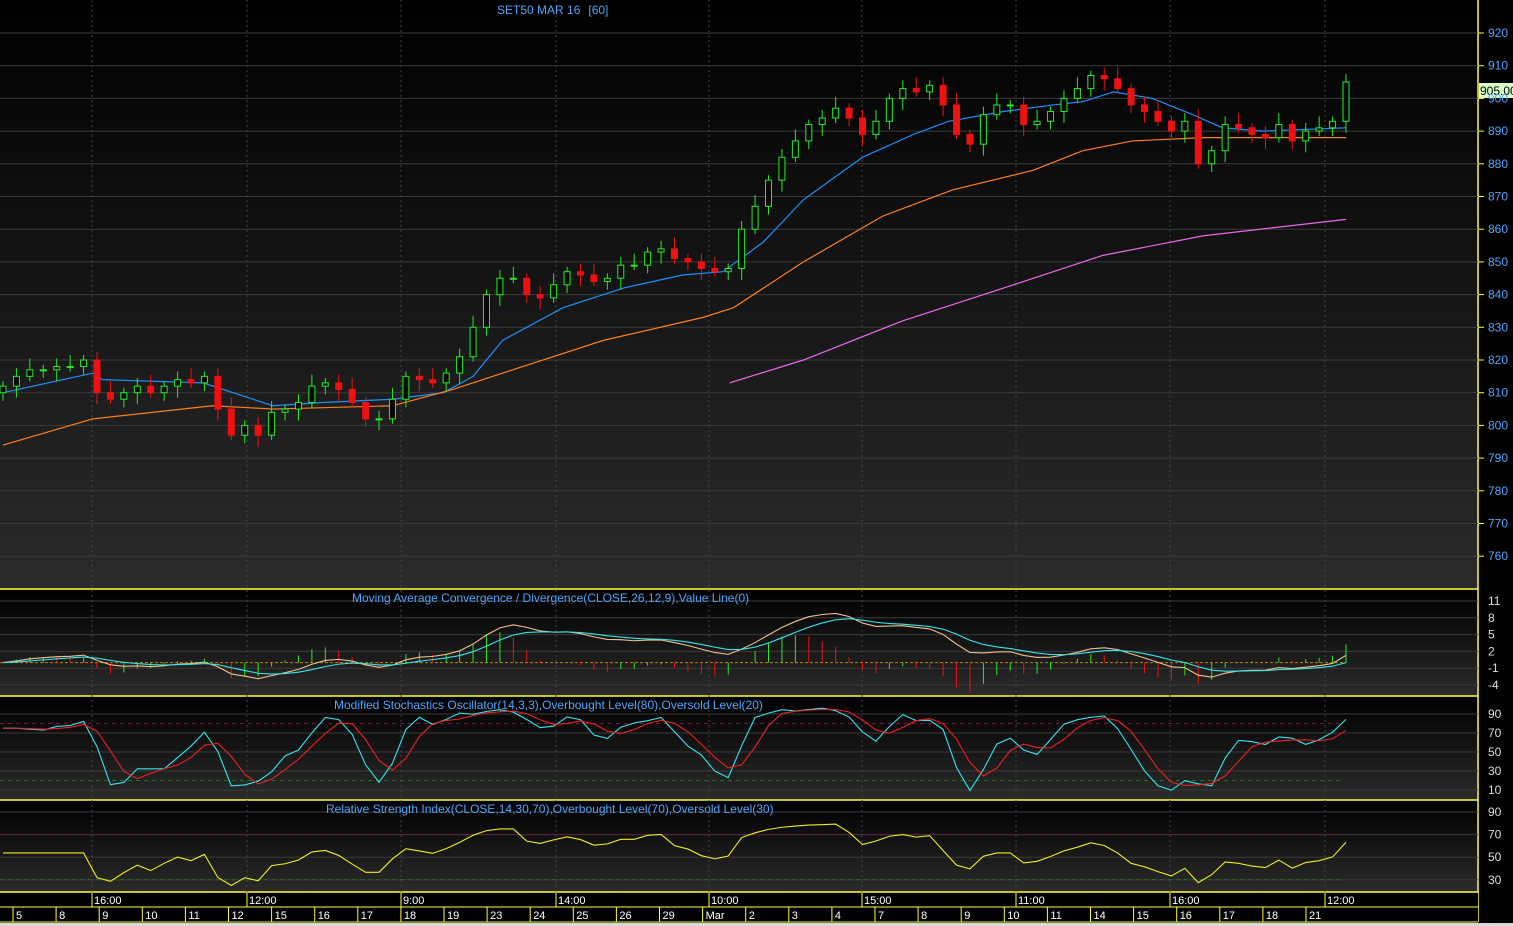 Image resolution: width=1513 pixels, height=926 pixels. I want to click on date-label: Mar, so click(715, 916).